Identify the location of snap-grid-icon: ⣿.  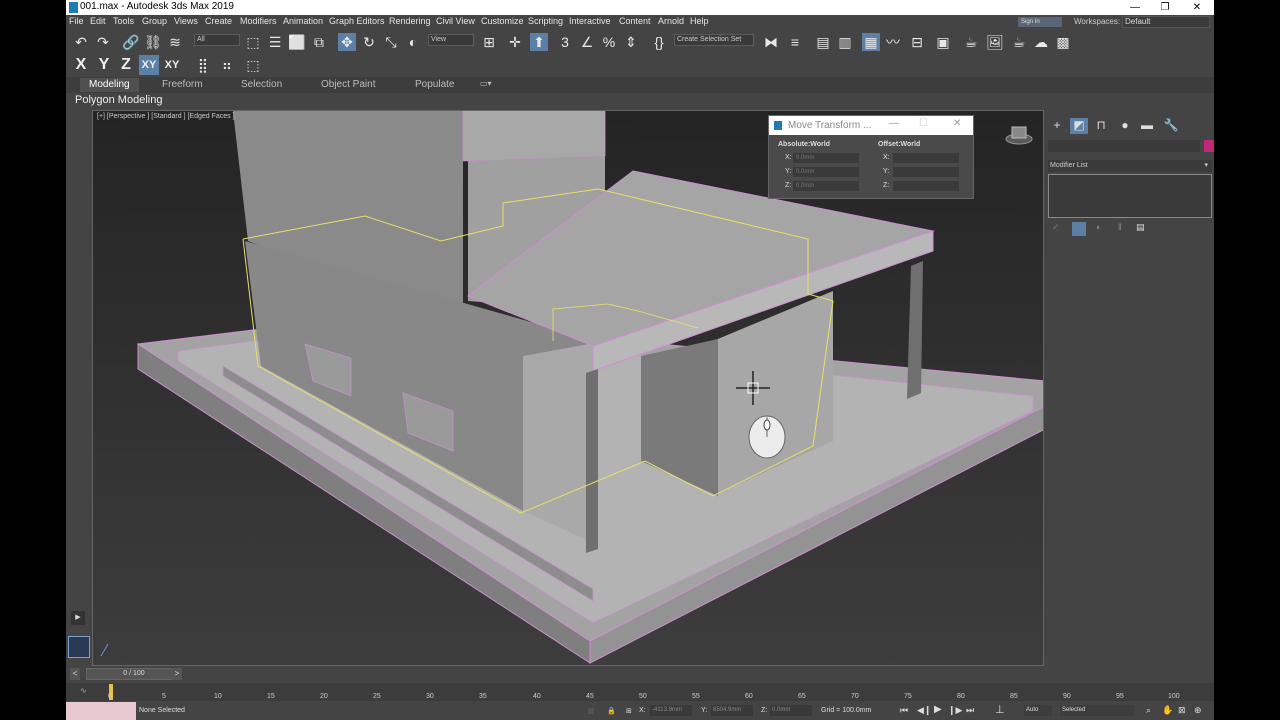
(203, 65).